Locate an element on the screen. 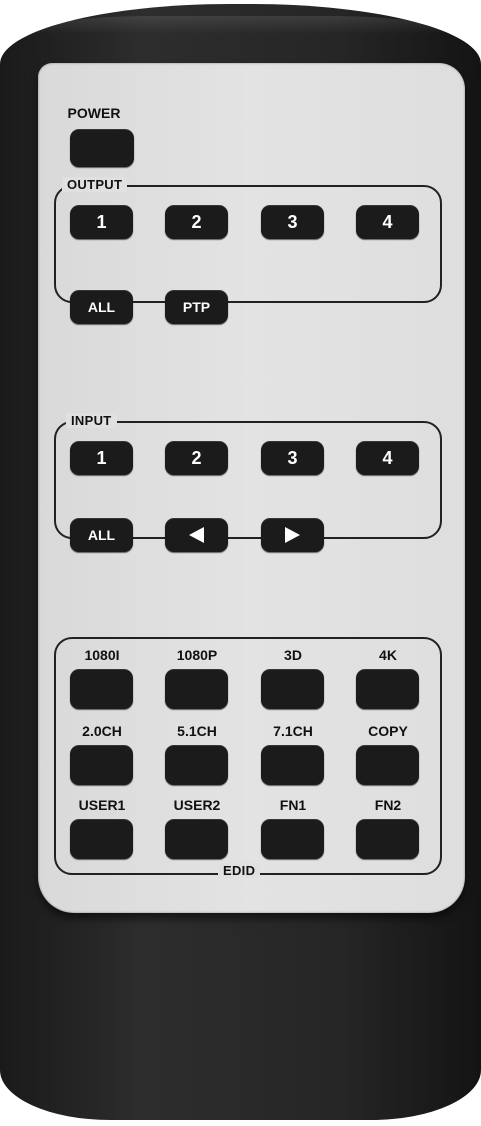  output-group-title: OUTPUT is located at coordinates (95, 184).